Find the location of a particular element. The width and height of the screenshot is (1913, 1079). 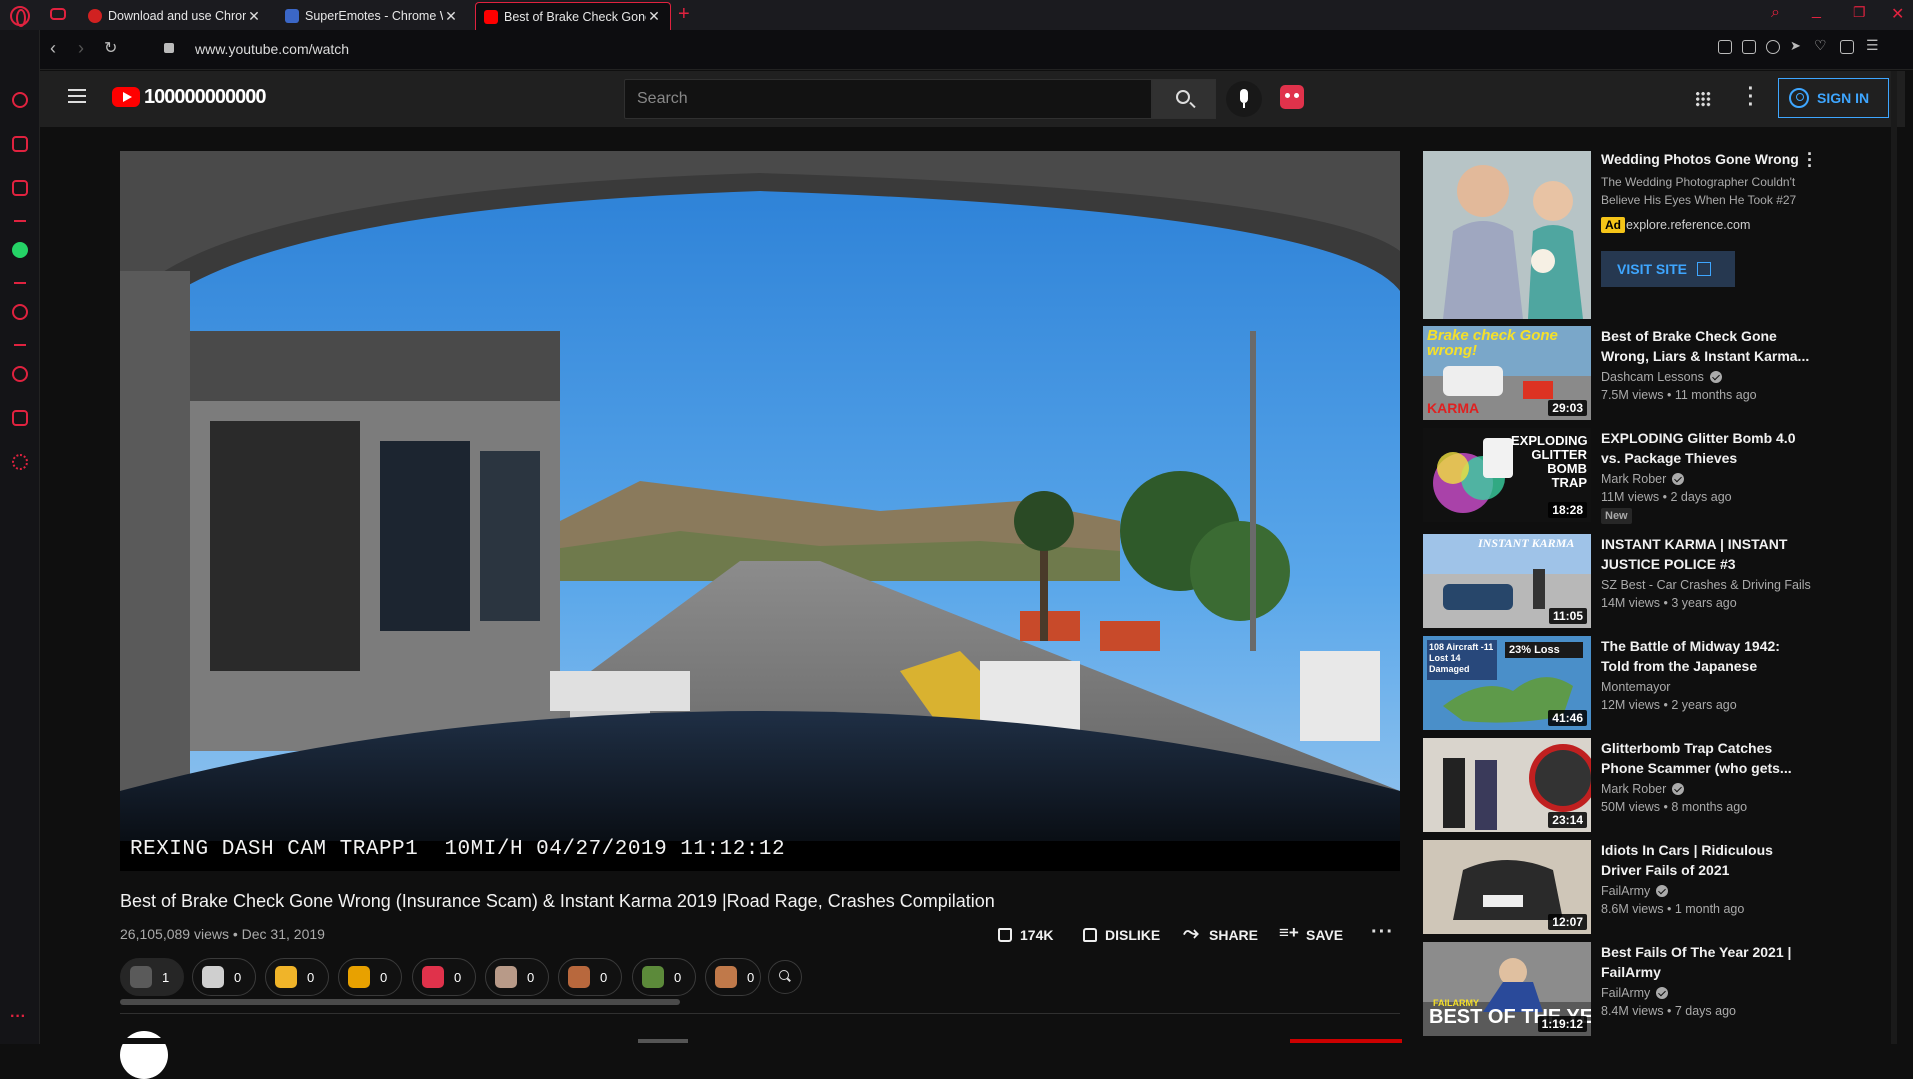

ad-thumbnail is located at coordinates (1507, 235).